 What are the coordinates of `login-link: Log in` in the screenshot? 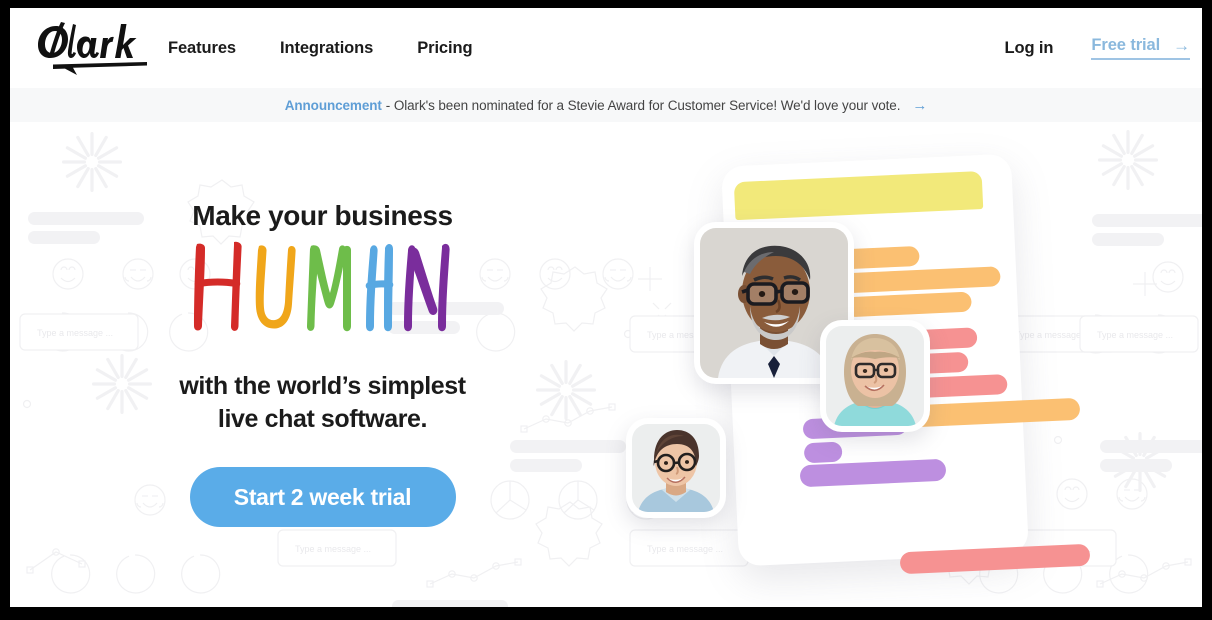 It's located at (1029, 48).